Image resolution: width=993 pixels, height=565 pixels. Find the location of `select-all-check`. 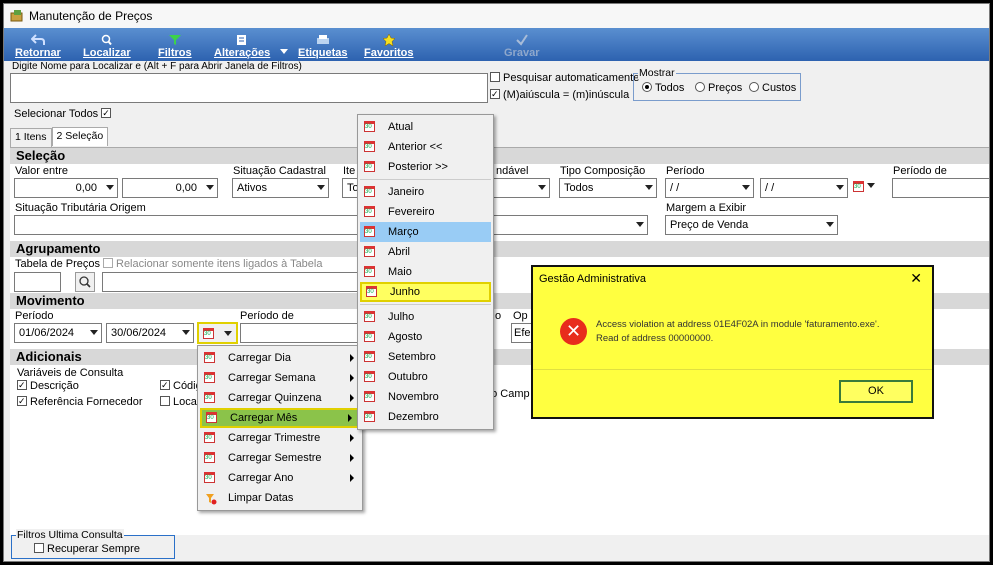

select-all-check is located at coordinates (106, 113).